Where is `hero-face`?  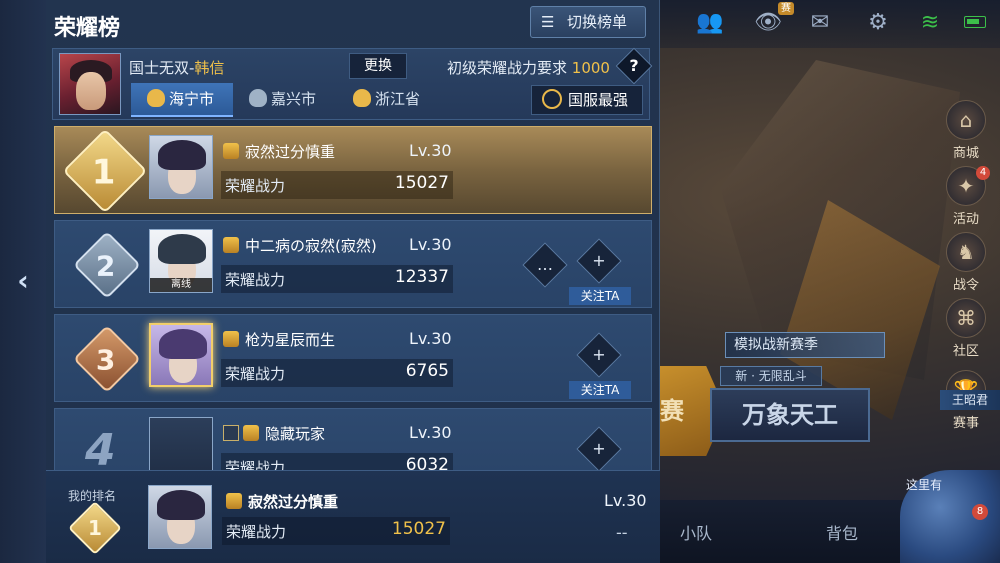 hero-face is located at coordinates (91, 91).